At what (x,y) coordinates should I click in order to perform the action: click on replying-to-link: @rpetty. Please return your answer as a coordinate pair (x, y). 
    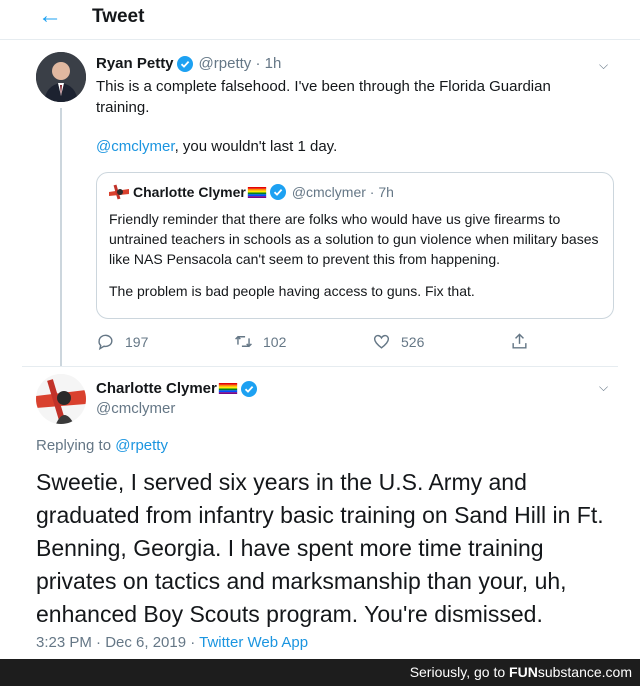
    Looking at the image, I should click on (141, 445).